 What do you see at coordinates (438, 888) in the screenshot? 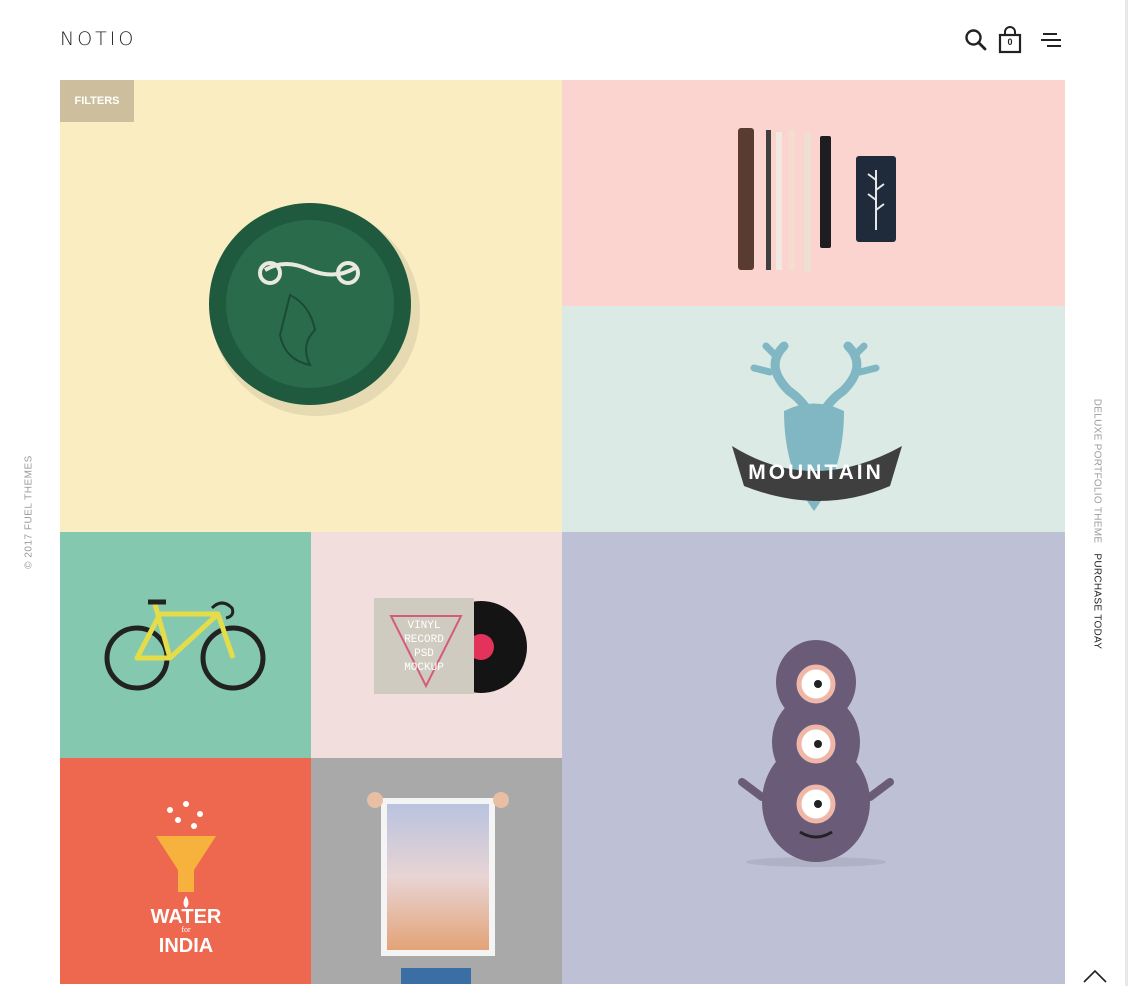
I see `poster-mockup-image` at bounding box center [438, 888].